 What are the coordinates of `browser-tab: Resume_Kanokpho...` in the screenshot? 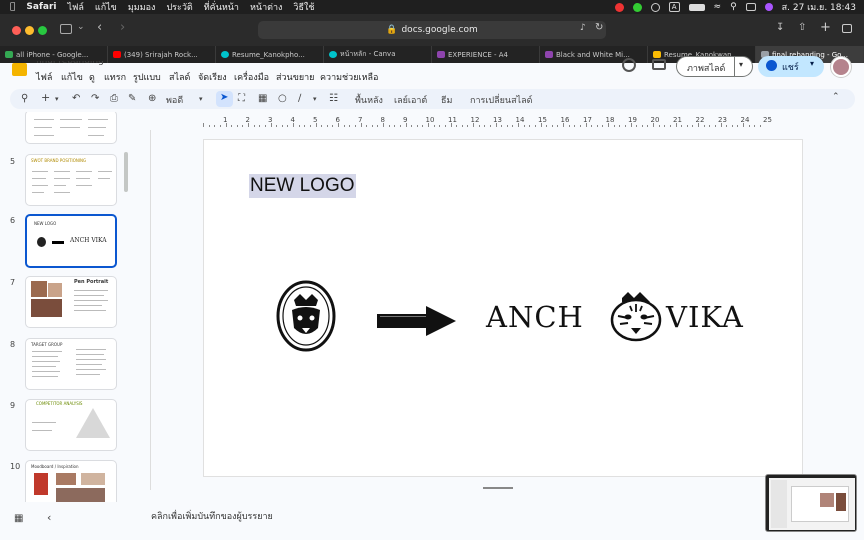 It's located at (270, 54).